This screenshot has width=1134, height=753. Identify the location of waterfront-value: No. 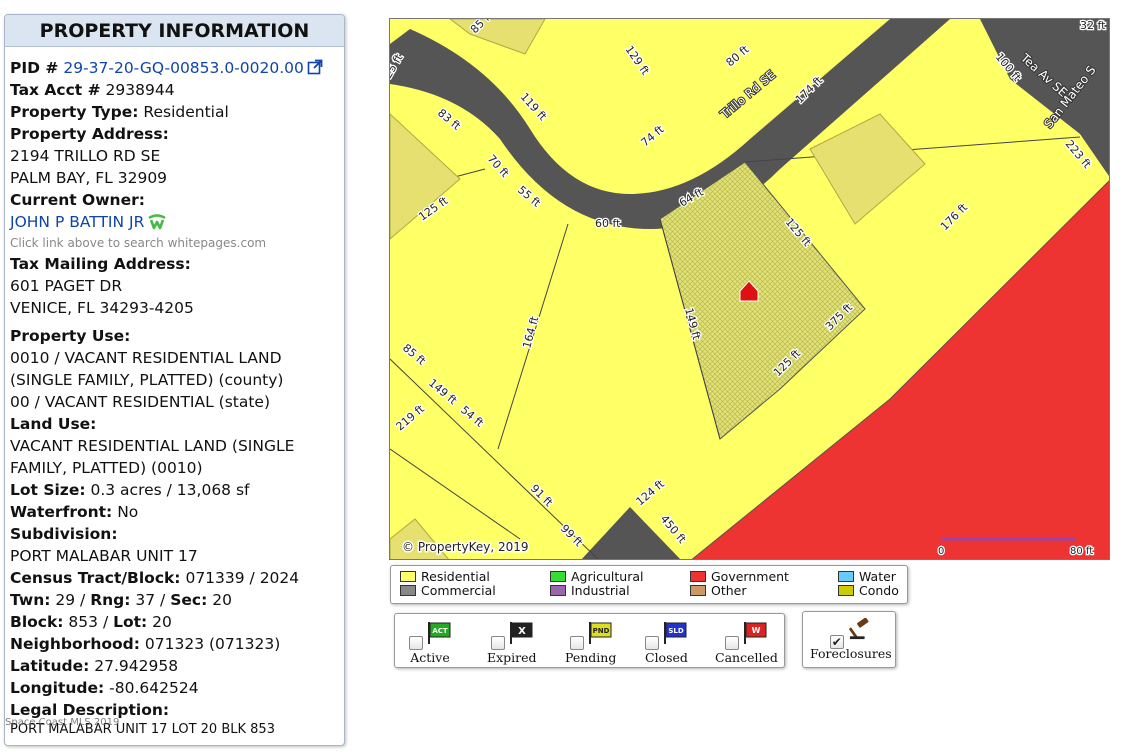
(128, 512).